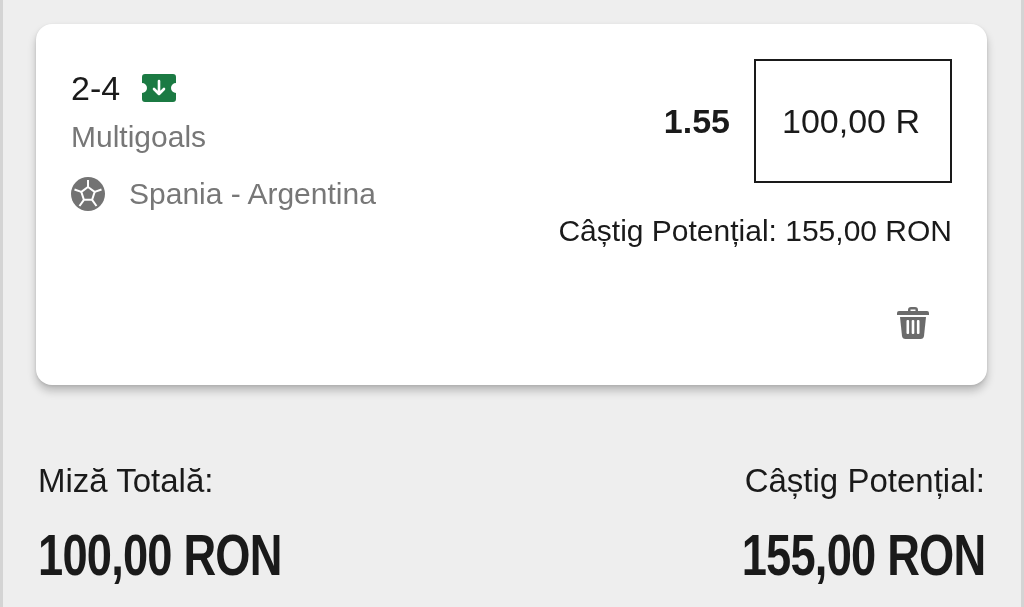 The image size is (1024, 607). What do you see at coordinates (853, 121) in the screenshot?
I see `stake-input: 100,00 R` at bounding box center [853, 121].